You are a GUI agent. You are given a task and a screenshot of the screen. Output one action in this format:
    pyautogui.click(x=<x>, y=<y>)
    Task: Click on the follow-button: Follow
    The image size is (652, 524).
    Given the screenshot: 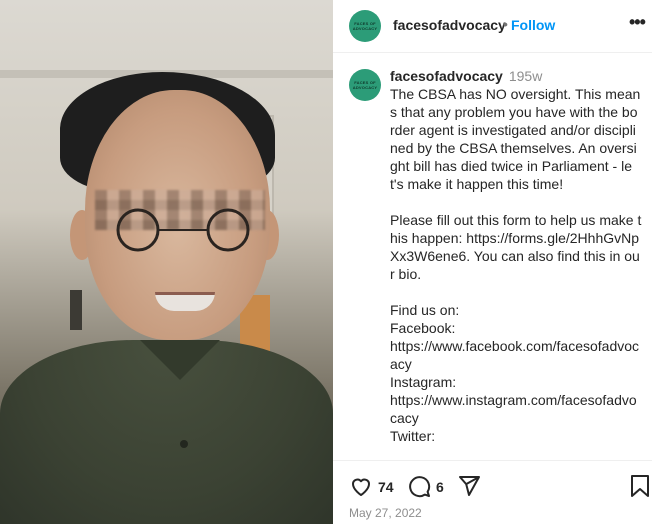 What is the action you would take?
    pyautogui.click(x=533, y=25)
    